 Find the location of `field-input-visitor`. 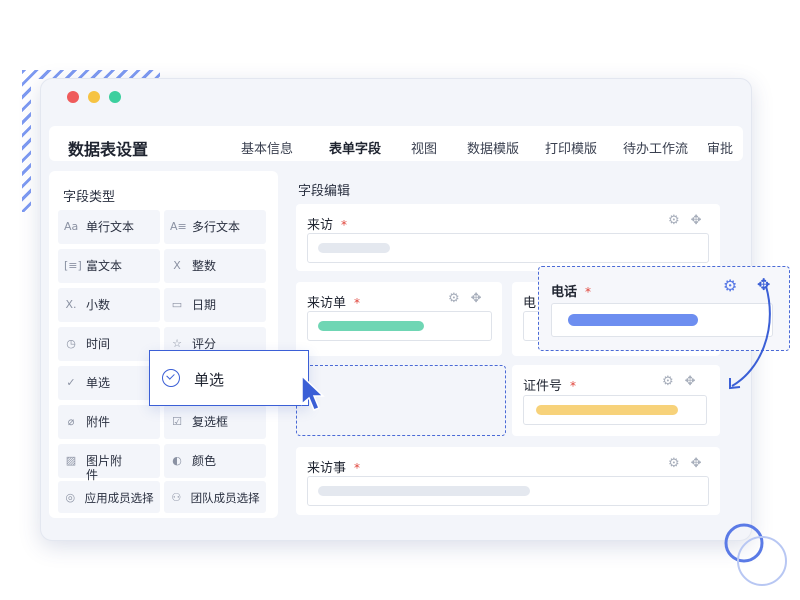

field-input-visitor is located at coordinates (508, 248).